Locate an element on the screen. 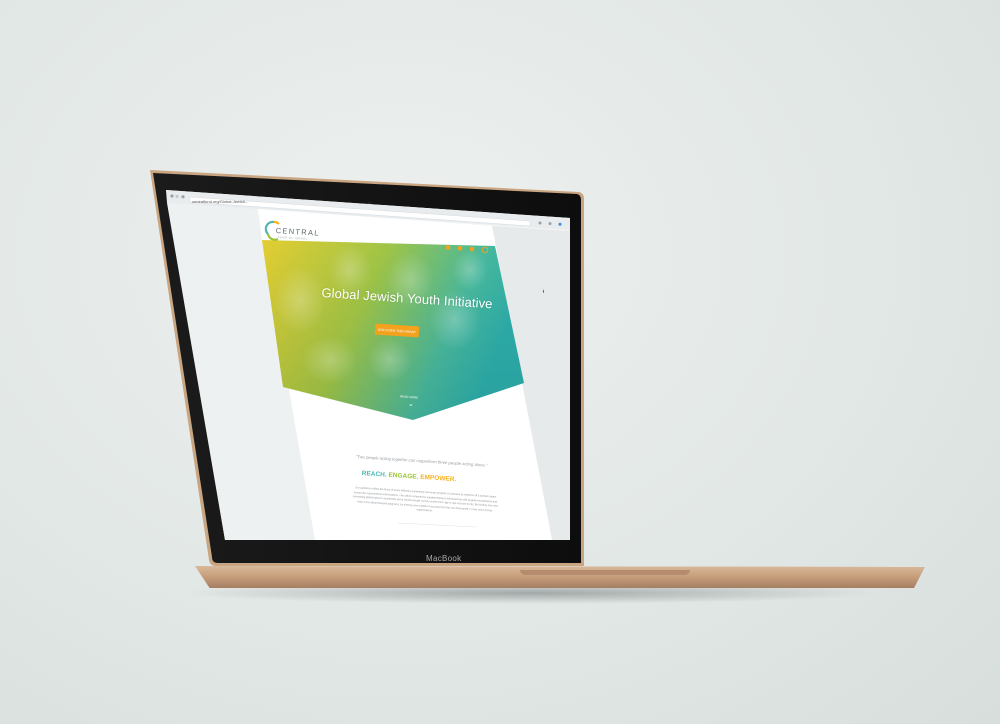 The height and width of the screenshot is (724, 1000). email-icon is located at coordinates (472, 249).